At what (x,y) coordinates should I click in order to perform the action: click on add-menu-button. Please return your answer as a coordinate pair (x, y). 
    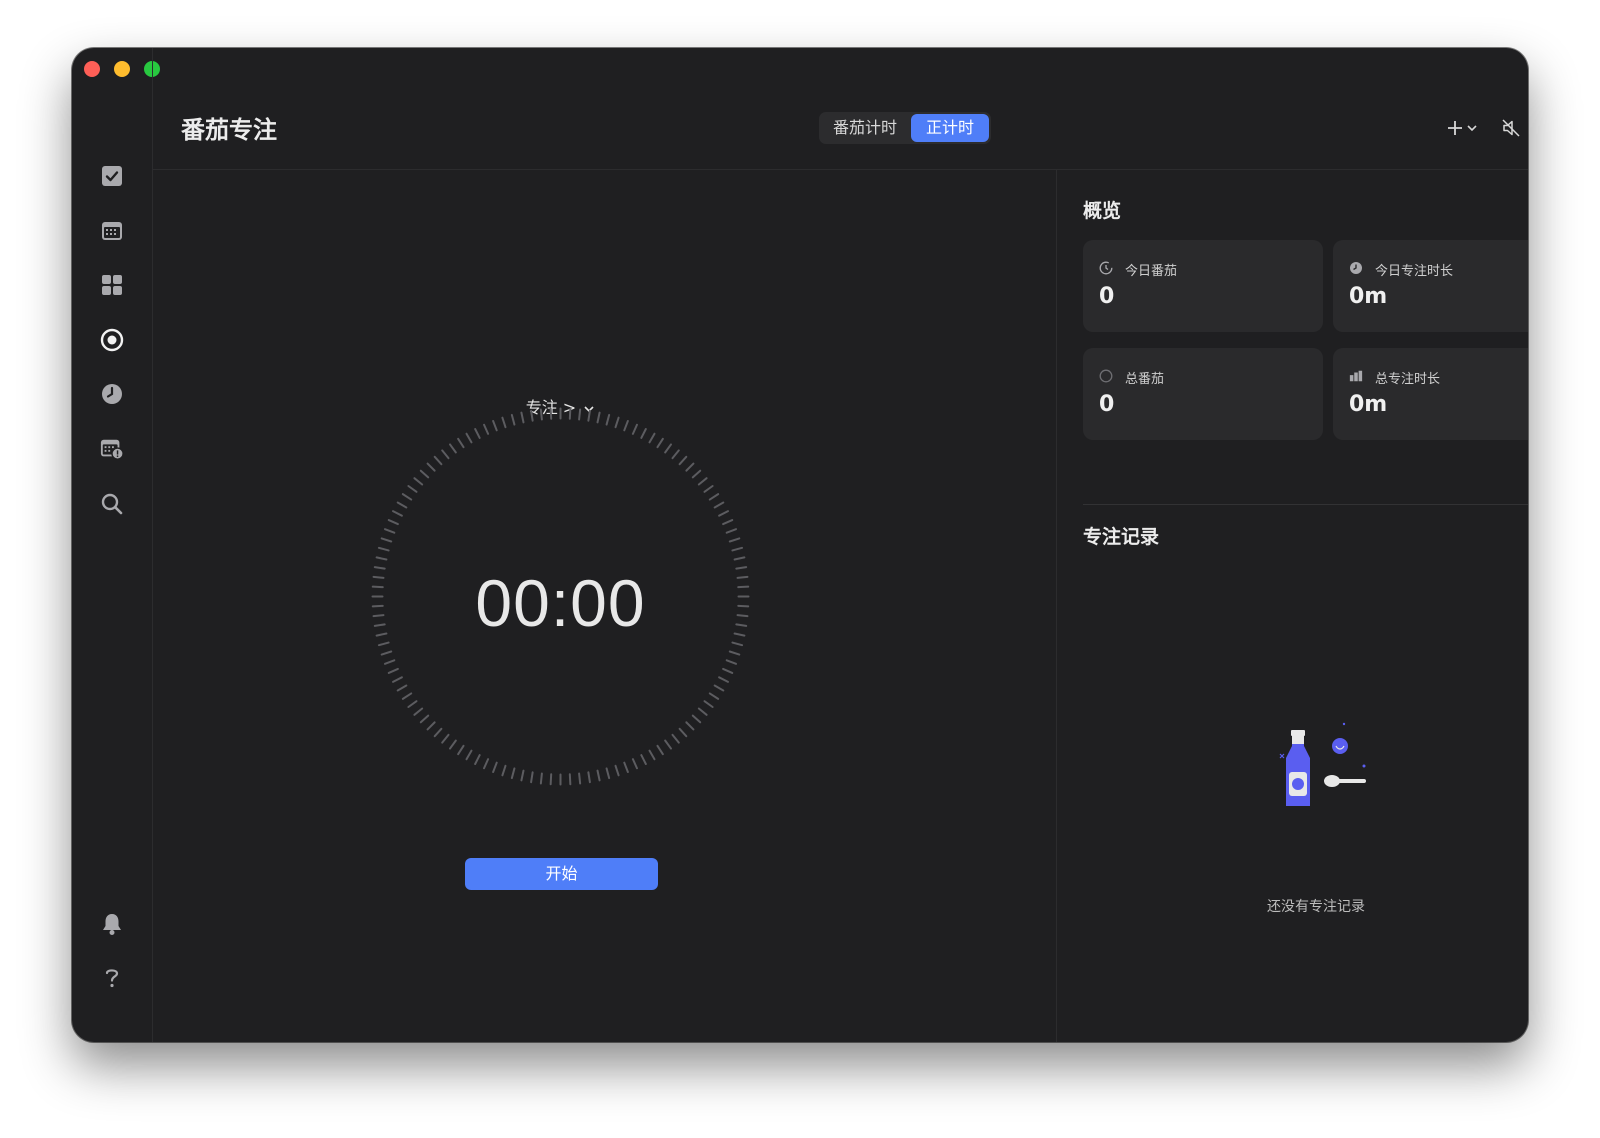
    Looking at the image, I should click on (1463, 128).